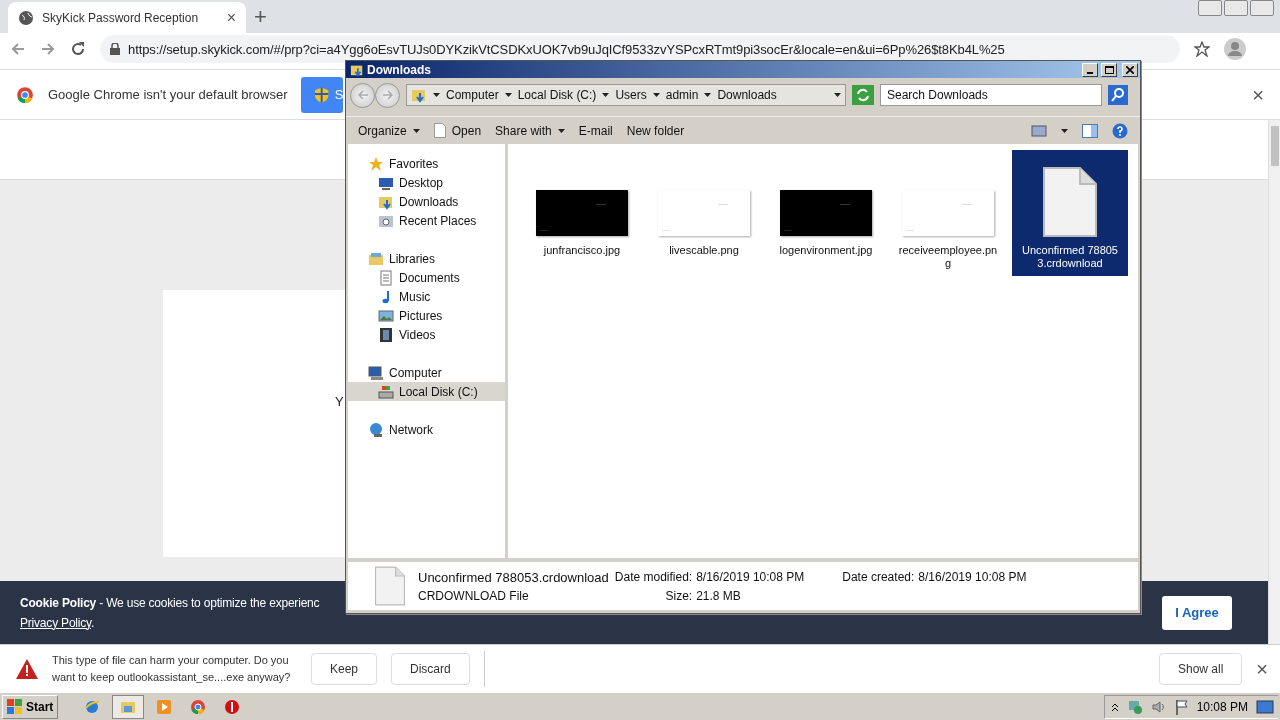 The image size is (1280, 720). What do you see at coordinates (530, 130) in the screenshot?
I see `toolbar-button: Share with` at bounding box center [530, 130].